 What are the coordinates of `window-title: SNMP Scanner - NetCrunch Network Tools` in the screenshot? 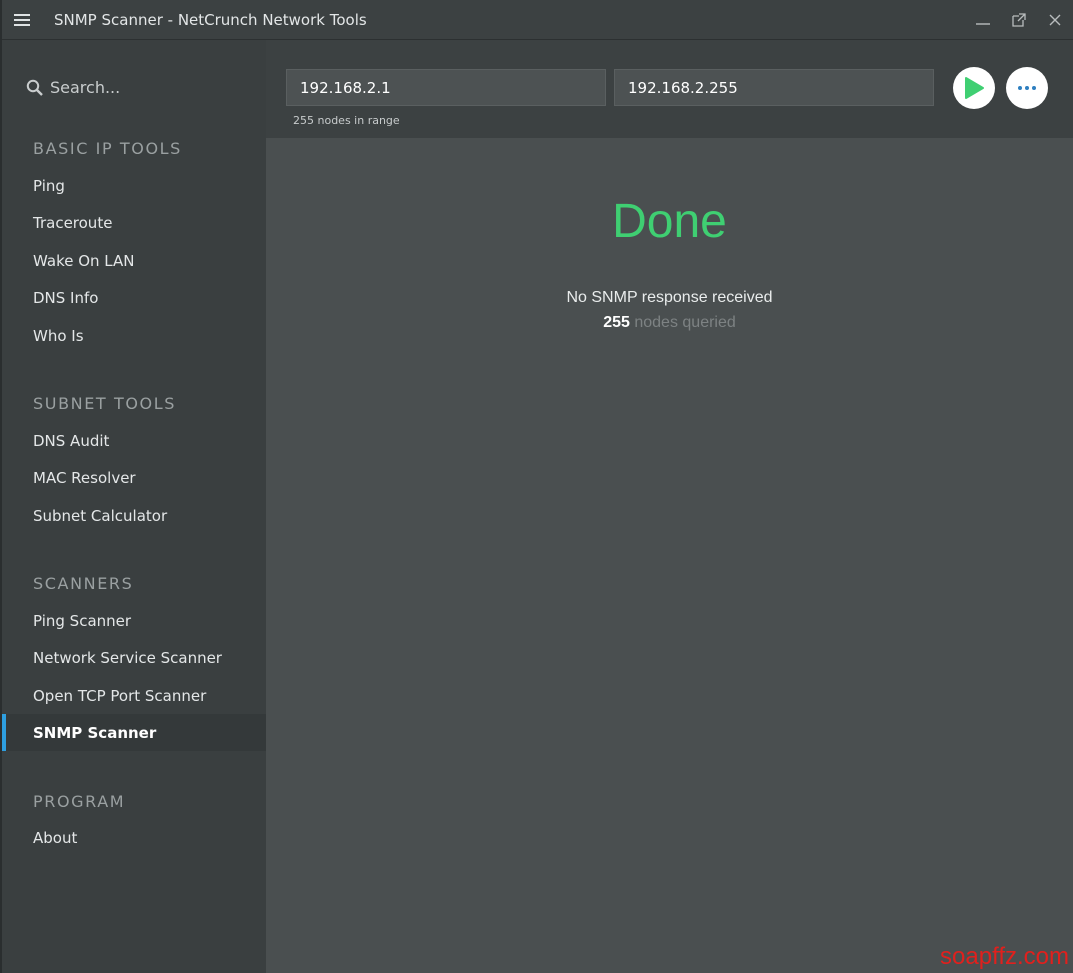 It's located at (210, 19).